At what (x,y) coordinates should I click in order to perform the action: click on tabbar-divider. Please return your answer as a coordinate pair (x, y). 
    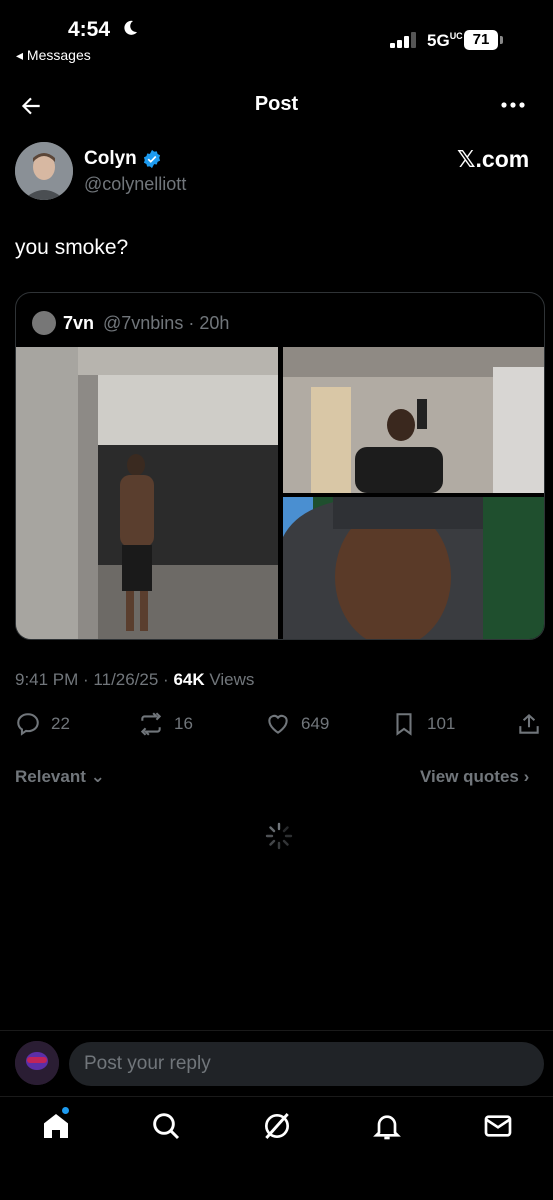
    Looking at the image, I should click on (276, 1096).